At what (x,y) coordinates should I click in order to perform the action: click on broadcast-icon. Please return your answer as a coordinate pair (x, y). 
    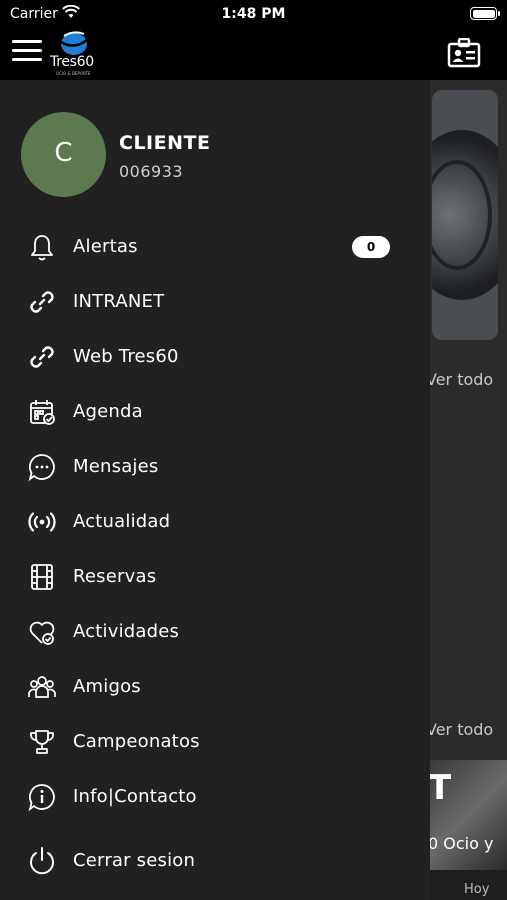
    Looking at the image, I should click on (42, 522).